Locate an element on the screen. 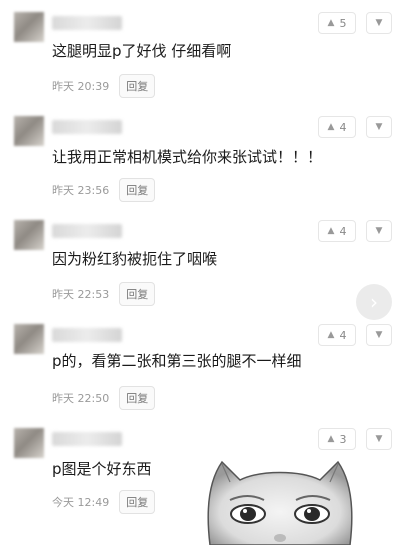  comment-time: 昨天 23:56 is located at coordinates (81, 190).